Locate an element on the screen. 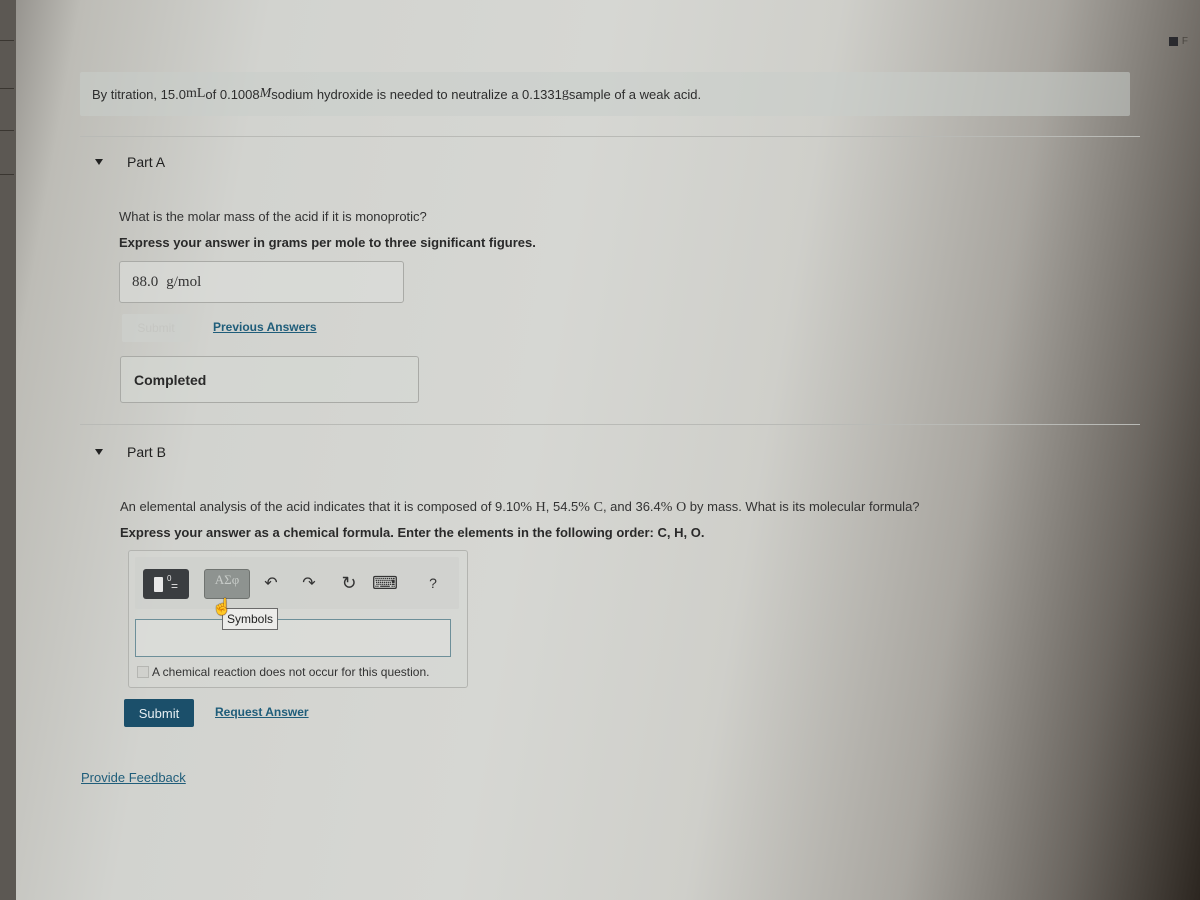  unit-grams: g is located at coordinates (565, 93).